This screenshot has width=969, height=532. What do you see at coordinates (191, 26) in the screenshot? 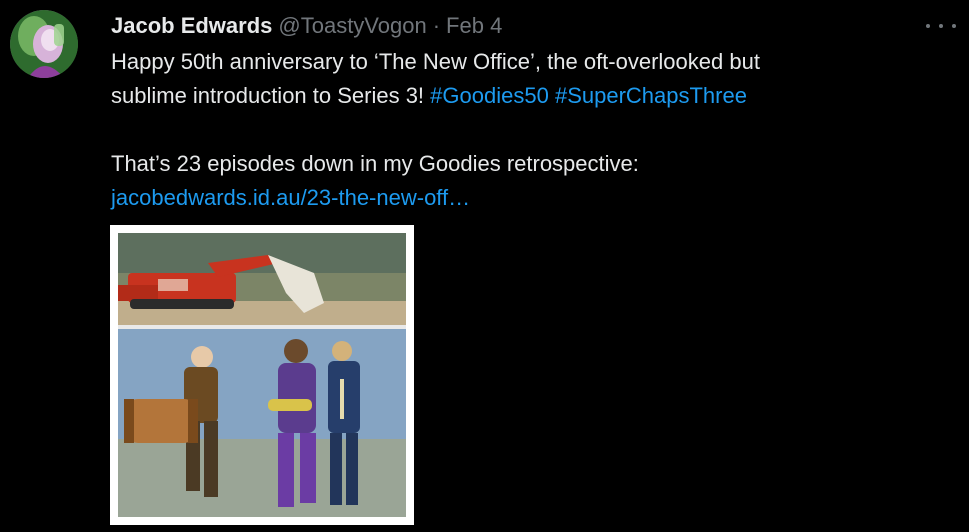
I see `author-name: Jacob Edwards` at bounding box center [191, 26].